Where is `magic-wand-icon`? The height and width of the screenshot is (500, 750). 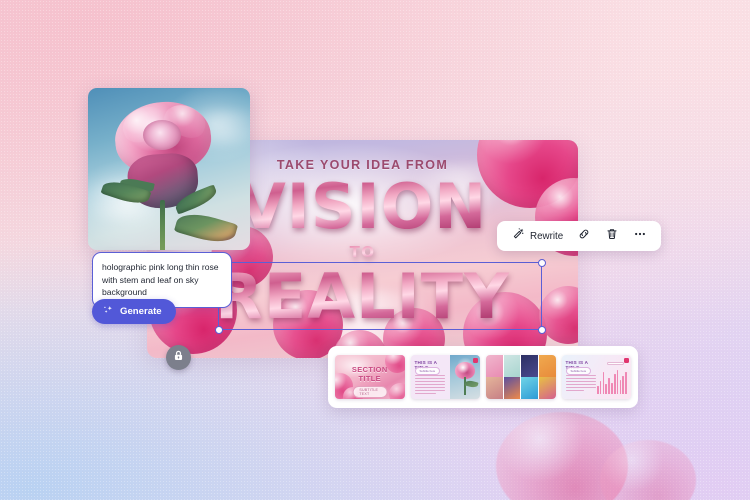 magic-wand-icon is located at coordinates (518, 236).